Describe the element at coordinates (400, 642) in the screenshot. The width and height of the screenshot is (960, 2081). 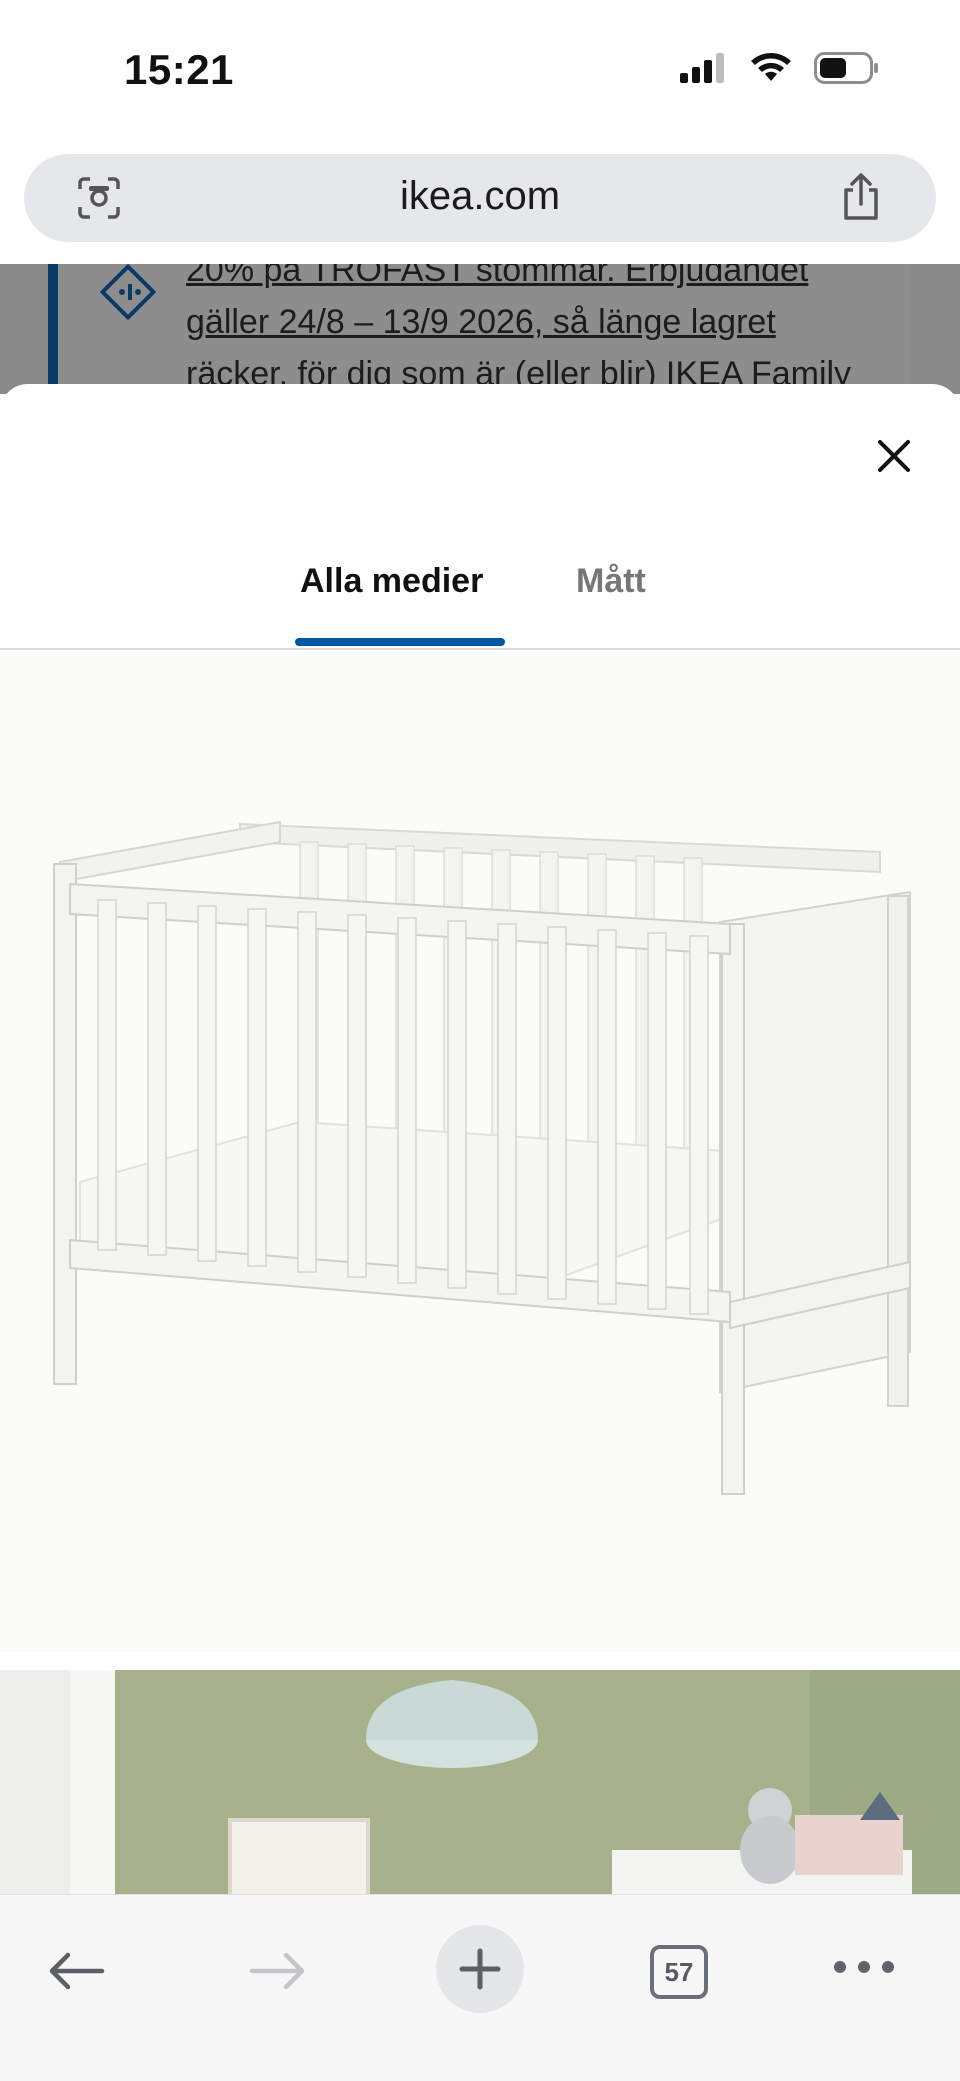
I see `tab-indicator` at that location.